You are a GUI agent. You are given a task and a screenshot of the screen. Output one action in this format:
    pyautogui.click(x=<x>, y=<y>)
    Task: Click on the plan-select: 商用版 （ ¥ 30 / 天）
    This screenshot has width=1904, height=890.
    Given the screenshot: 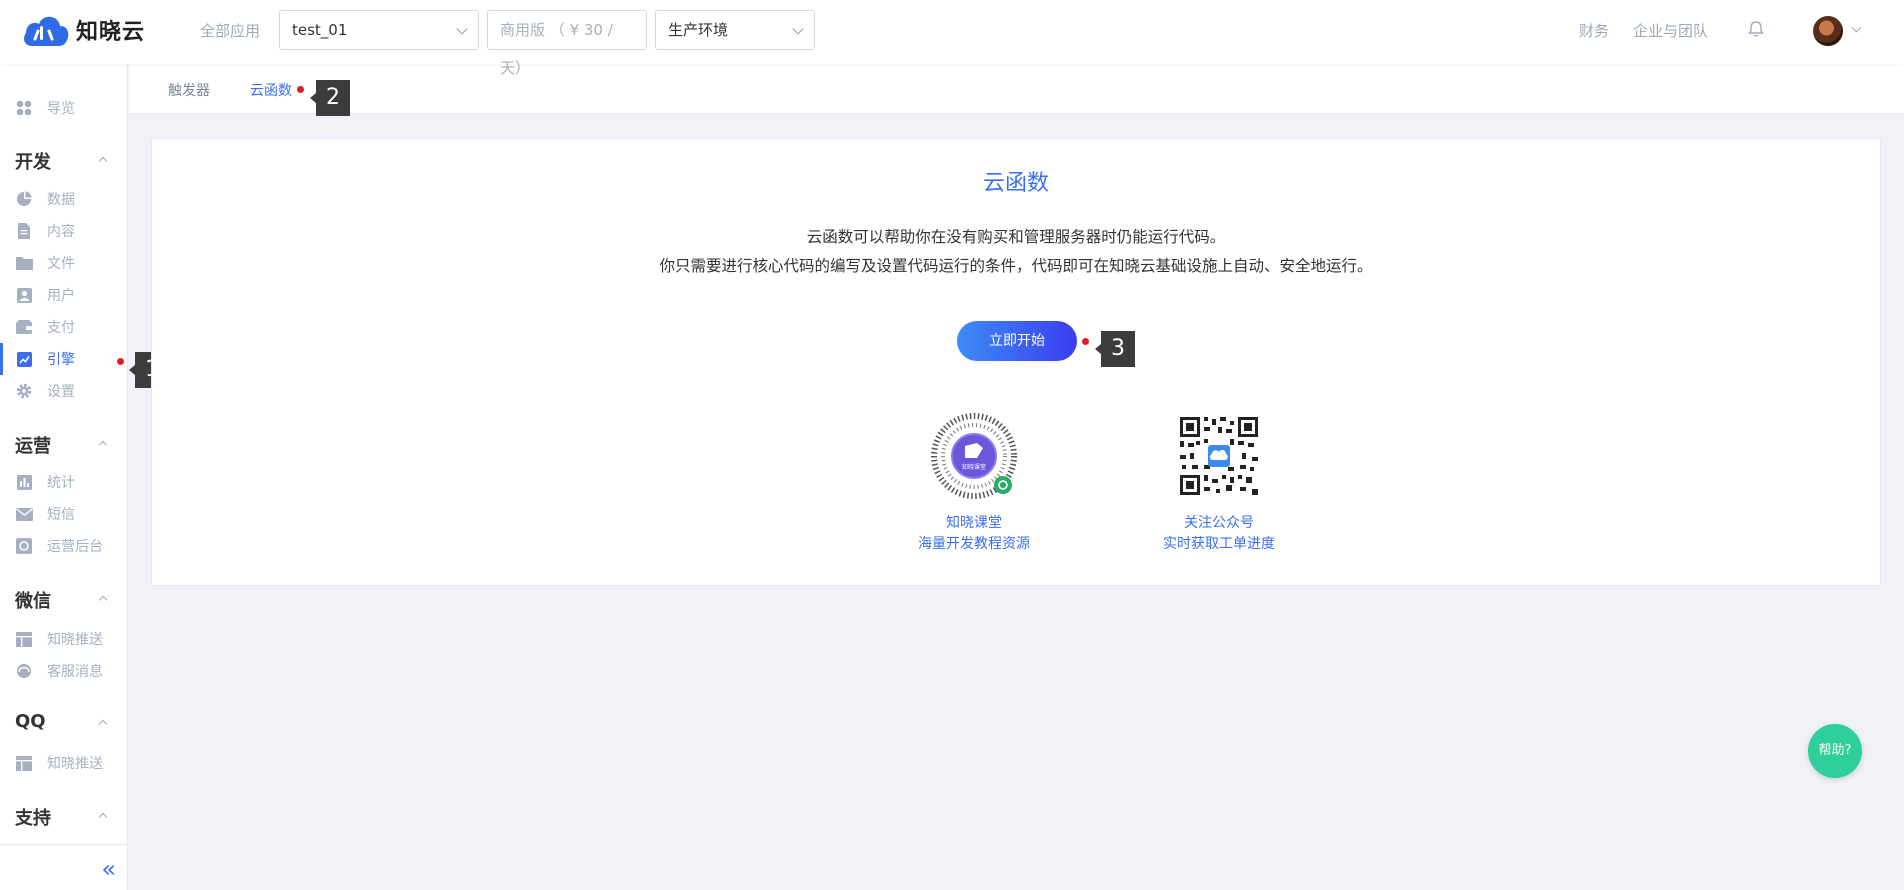 What is the action you would take?
    pyautogui.click(x=567, y=43)
    